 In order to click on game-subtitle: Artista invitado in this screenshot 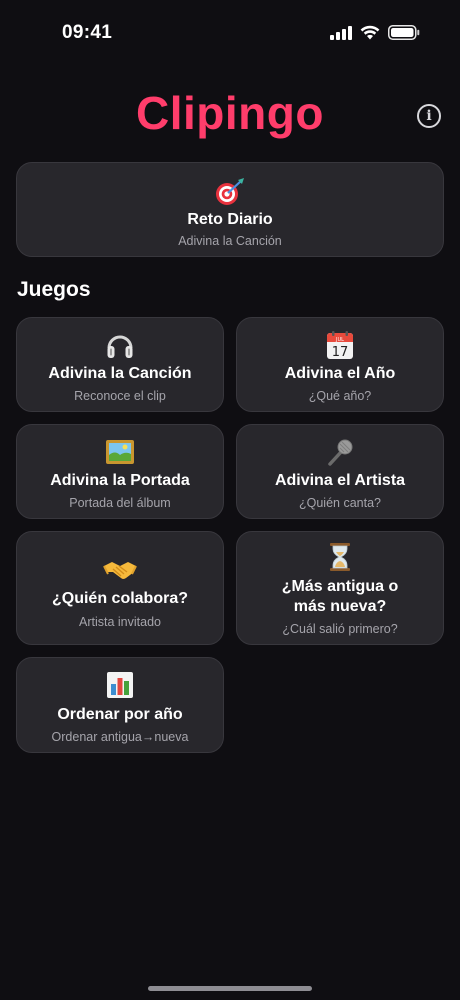, I will do `click(120, 622)`.